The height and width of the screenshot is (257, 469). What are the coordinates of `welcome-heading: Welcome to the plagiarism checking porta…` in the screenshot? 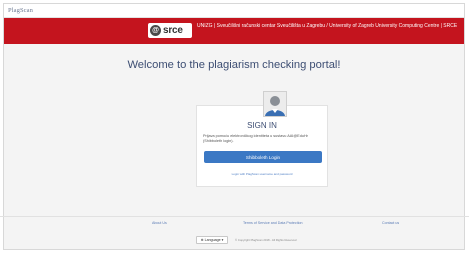 It's located at (234, 65).